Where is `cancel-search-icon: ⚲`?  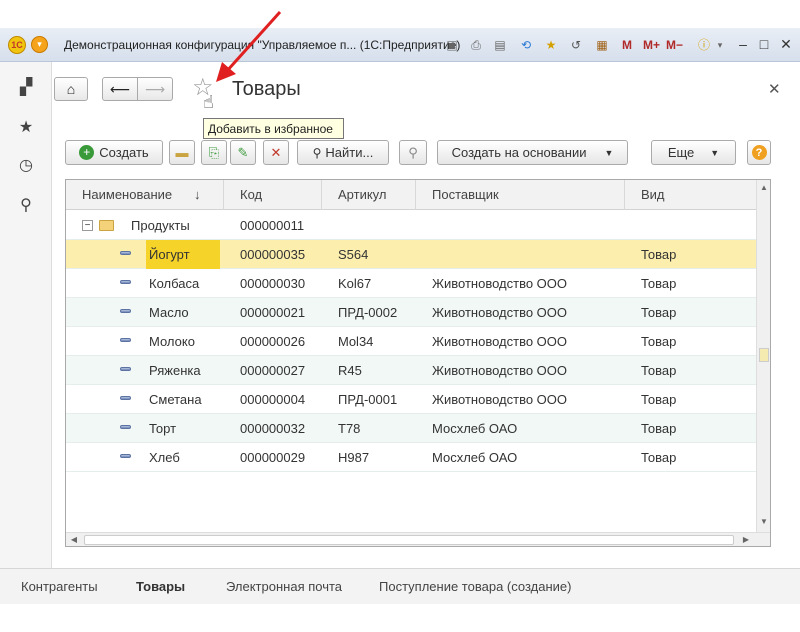 cancel-search-icon: ⚲ is located at coordinates (413, 152).